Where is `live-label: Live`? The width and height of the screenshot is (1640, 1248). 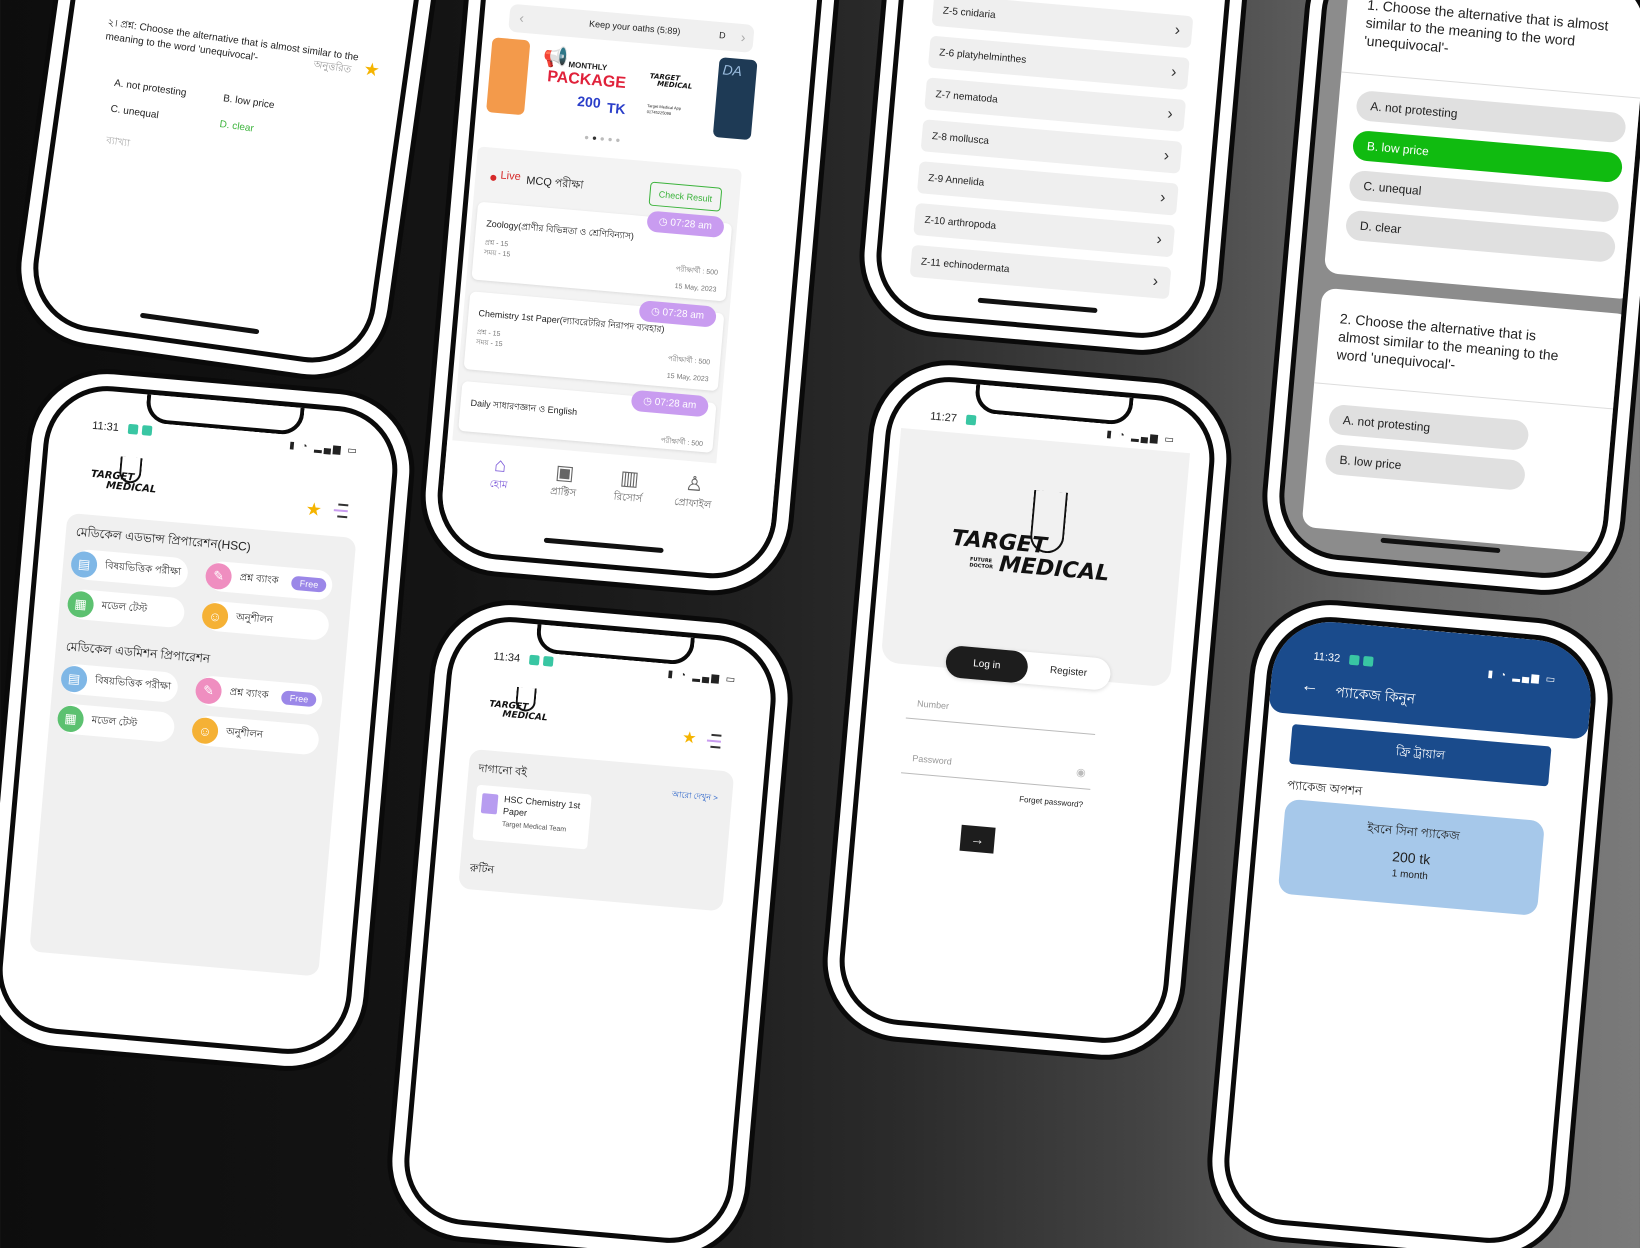
live-label: Live is located at coordinates (511, 176).